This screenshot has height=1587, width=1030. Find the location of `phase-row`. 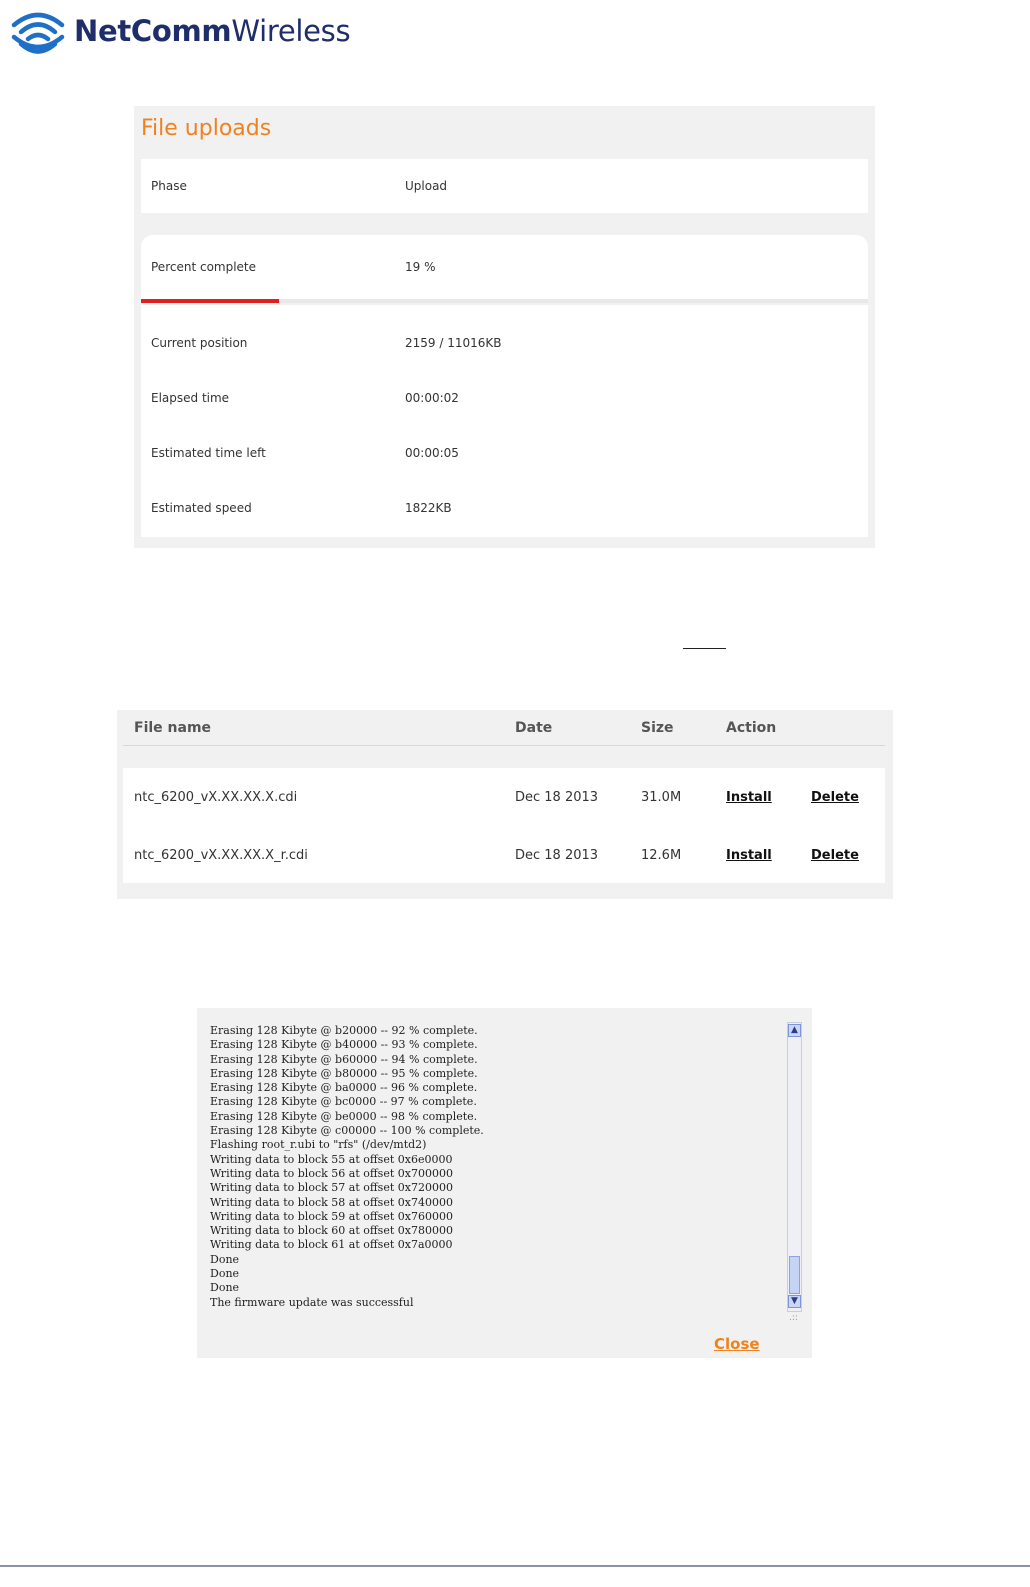

phase-row is located at coordinates (504, 186).